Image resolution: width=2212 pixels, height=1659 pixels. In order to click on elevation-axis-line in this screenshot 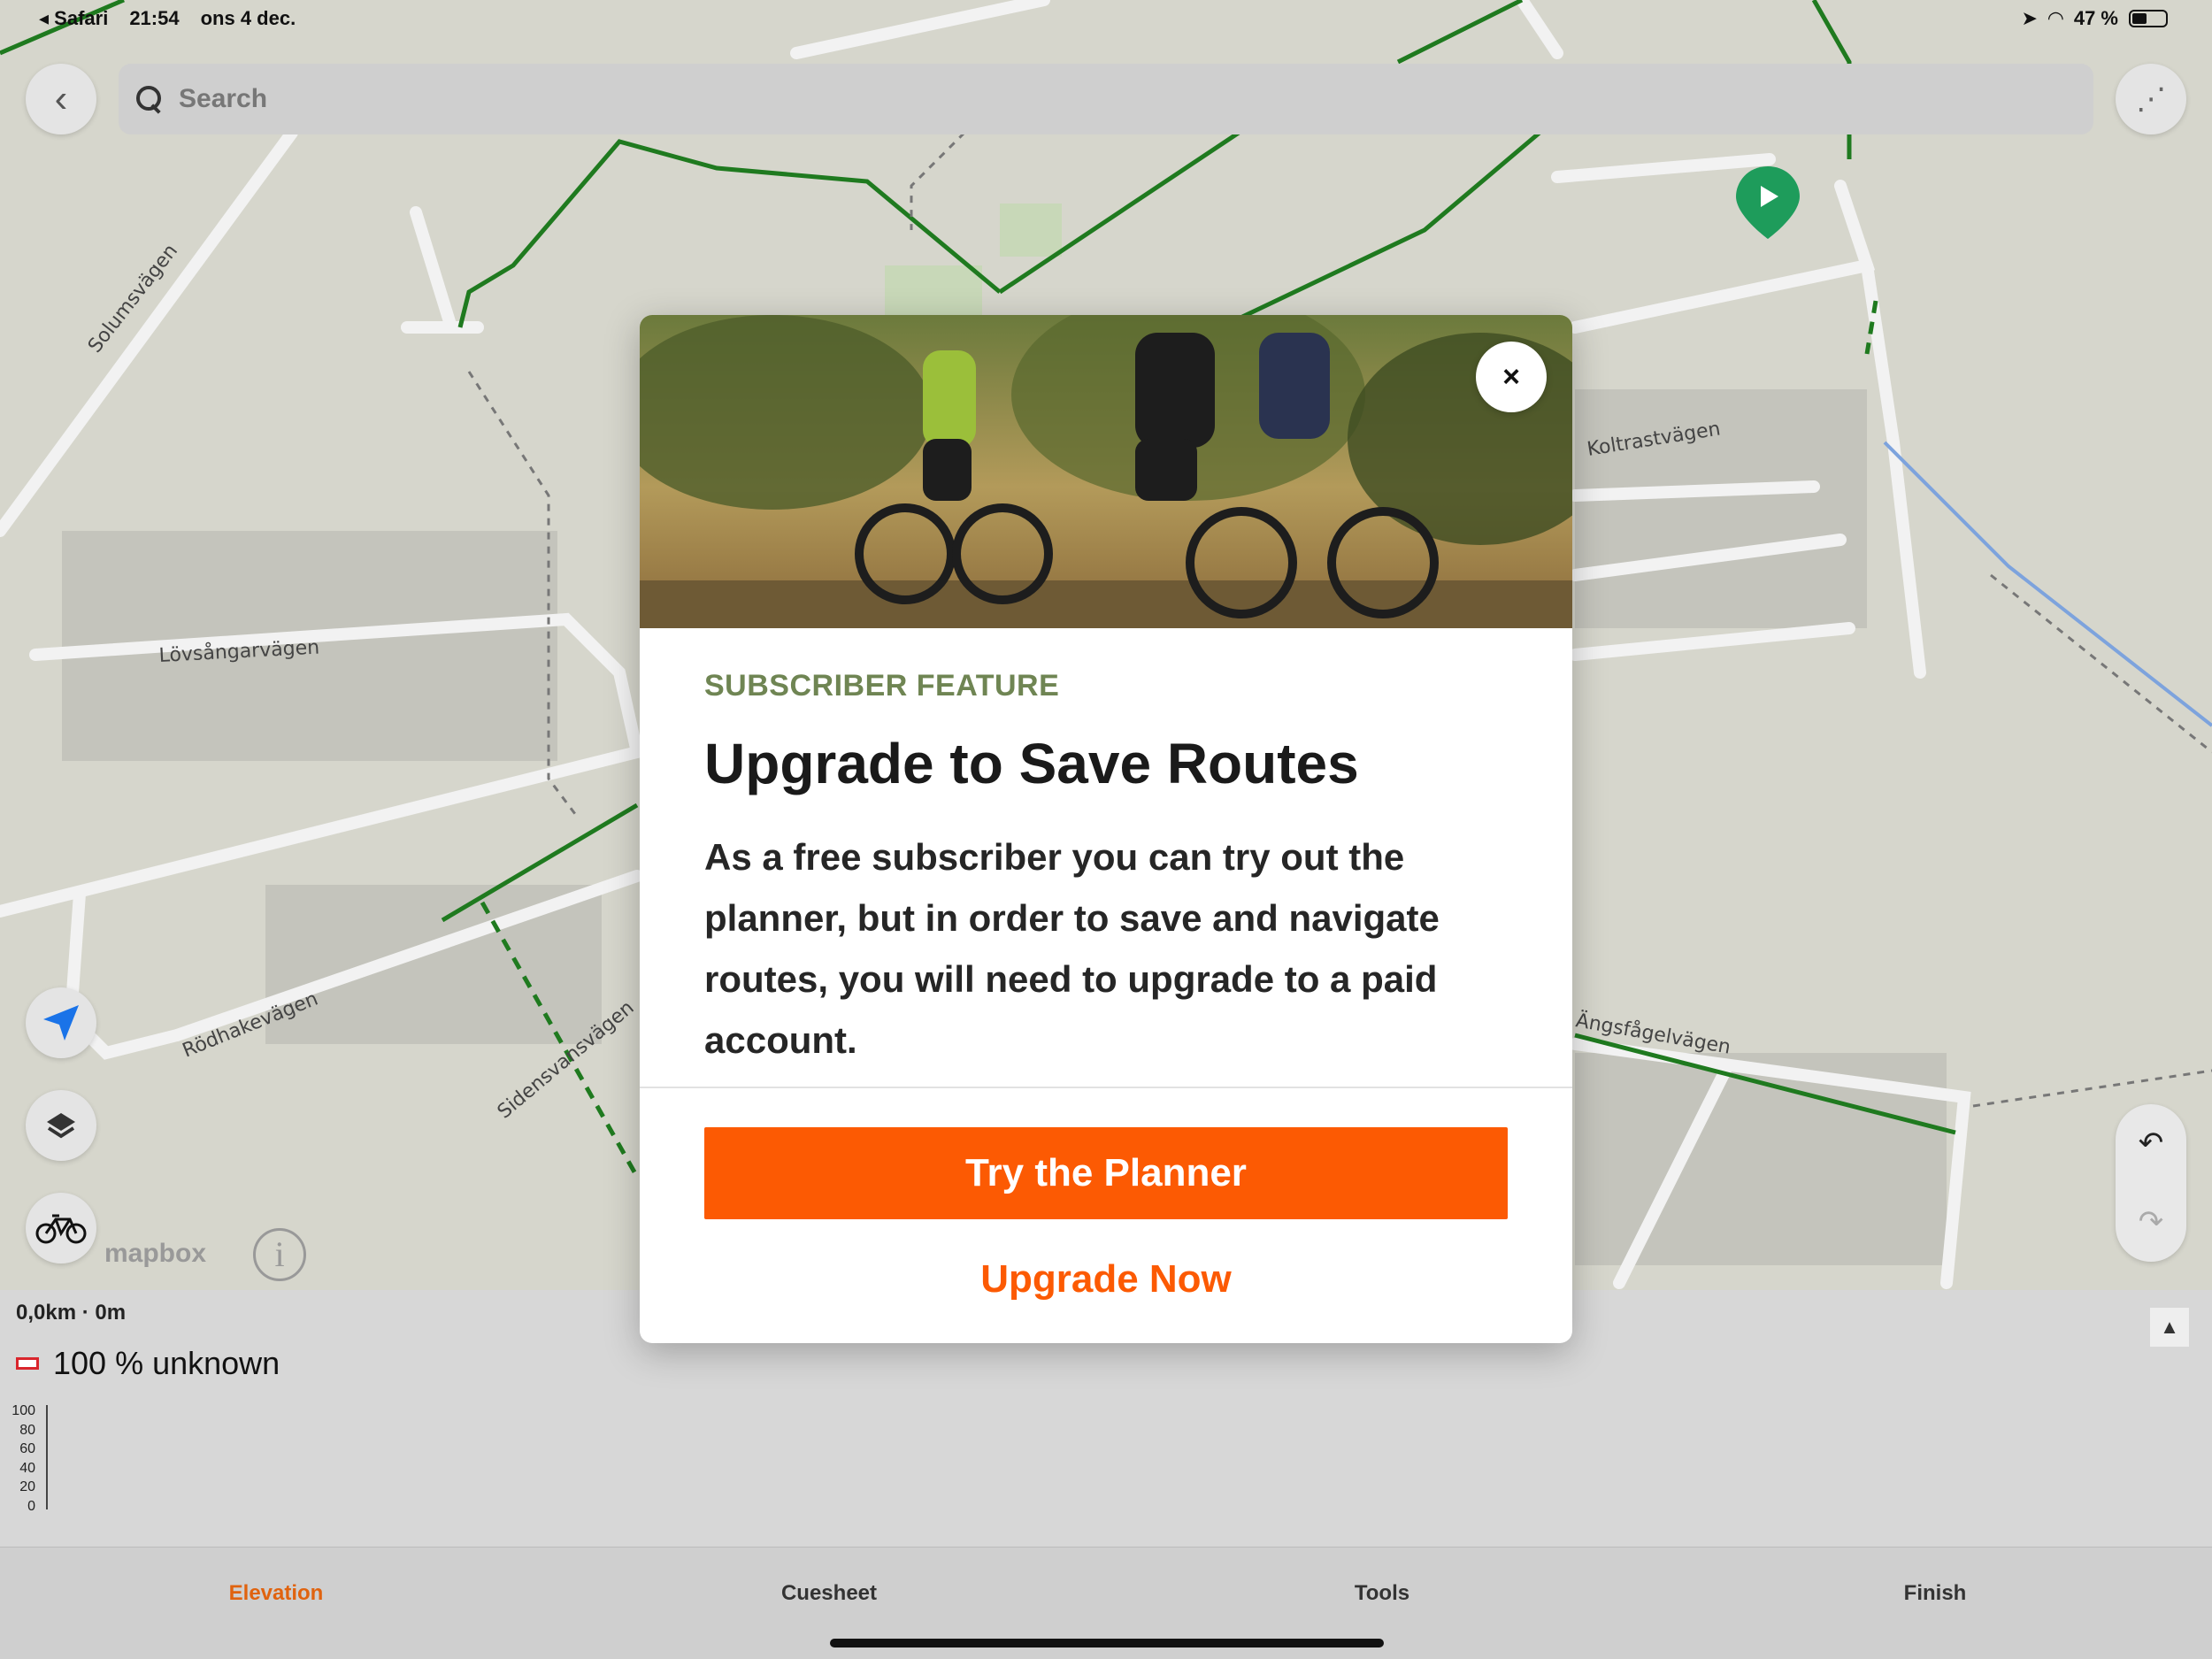, I will do `click(47, 1457)`.